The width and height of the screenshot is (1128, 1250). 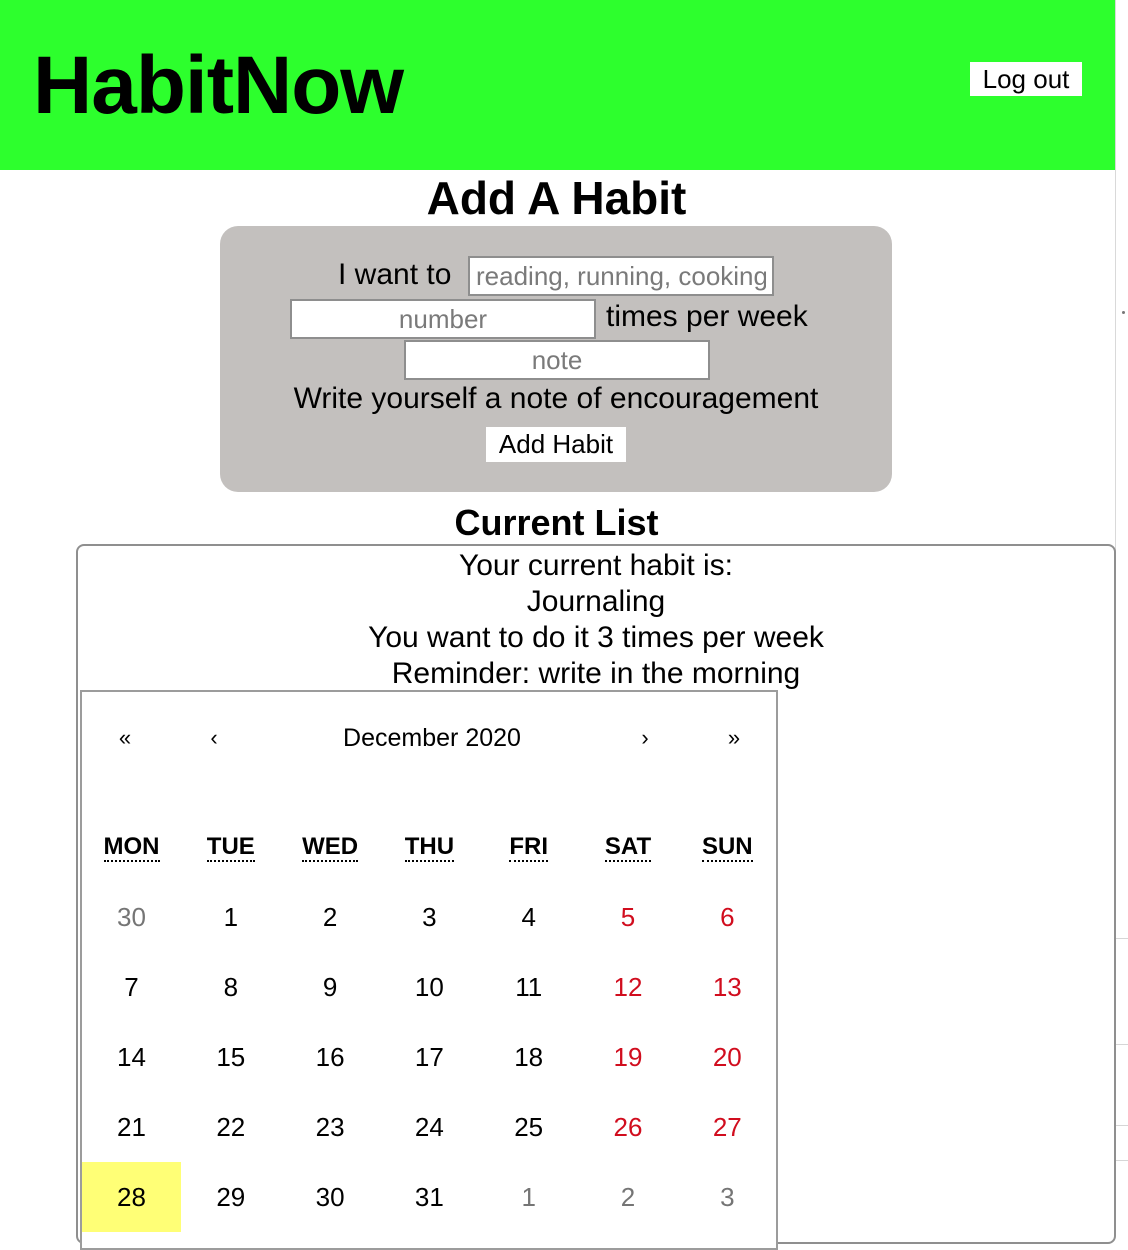 What do you see at coordinates (230, 1057) in the screenshot?
I see `calendar-day: 15` at bounding box center [230, 1057].